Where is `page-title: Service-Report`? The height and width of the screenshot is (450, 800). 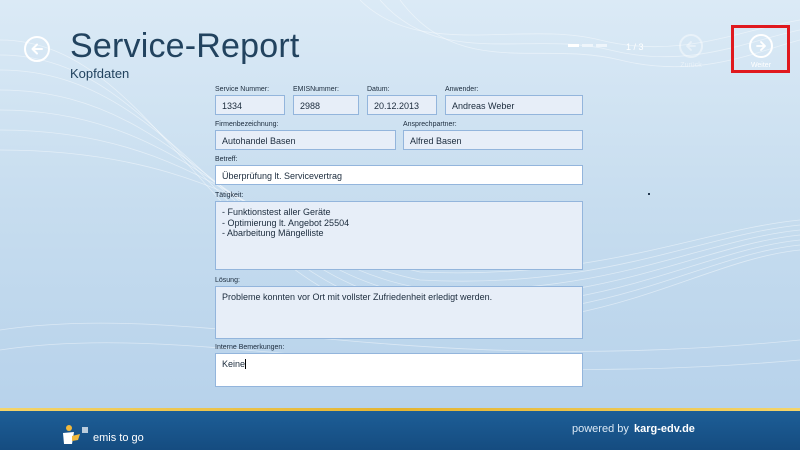 page-title: Service-Report is located at coordinates (185, 46).